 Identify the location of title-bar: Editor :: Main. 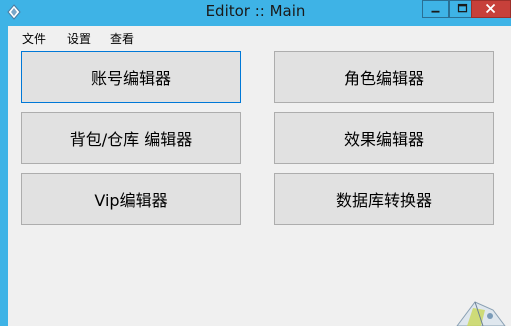
(255, 13).